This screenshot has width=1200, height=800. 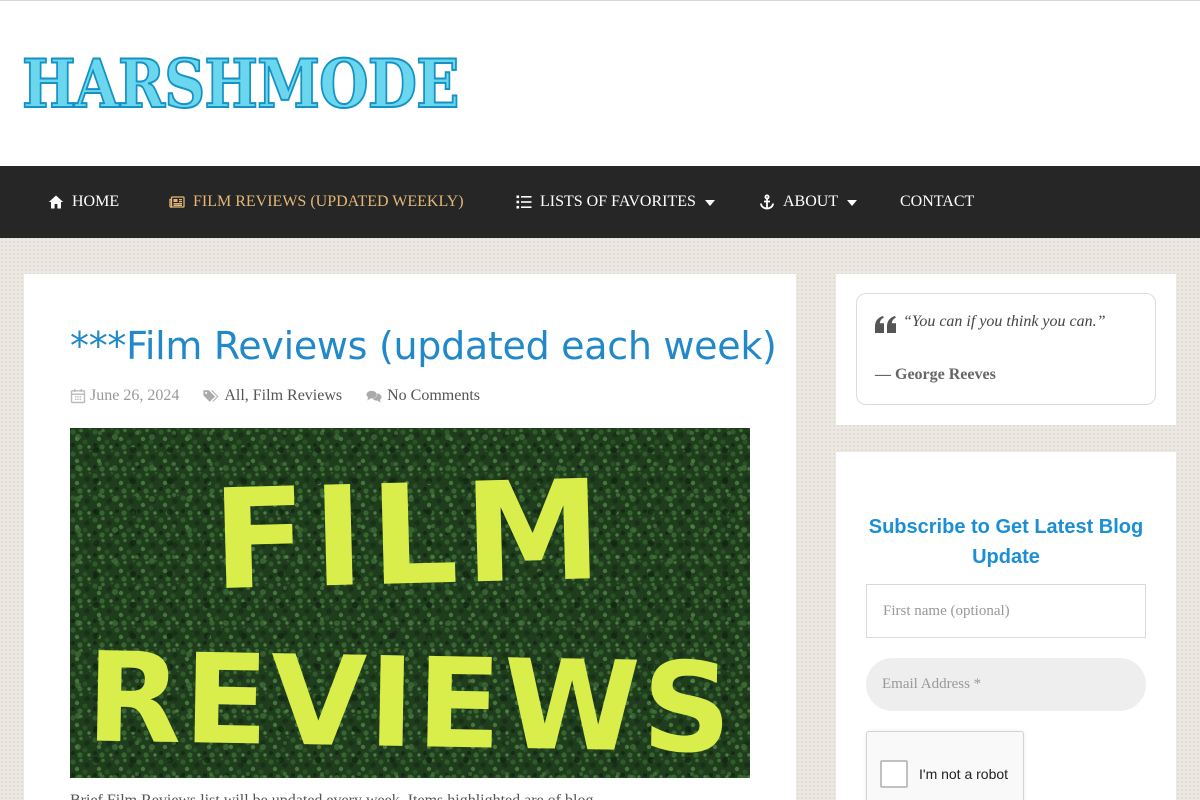 I want to click on nav-label-home: HOME, so click(x=96, y=201).